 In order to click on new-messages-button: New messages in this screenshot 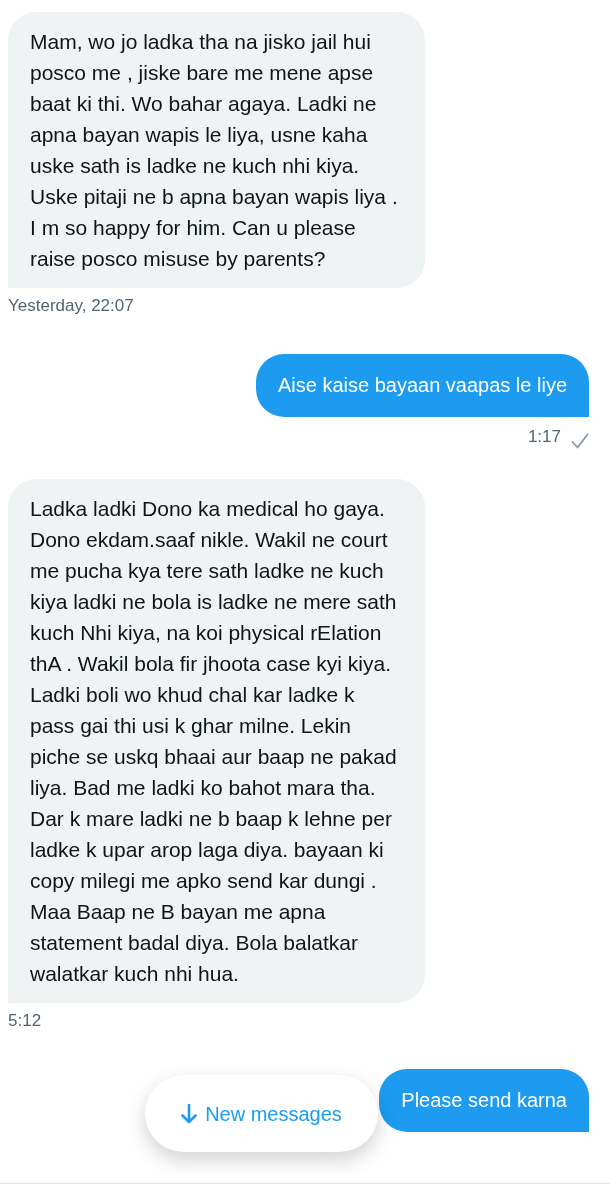, I will do `click(261, 1113)`.